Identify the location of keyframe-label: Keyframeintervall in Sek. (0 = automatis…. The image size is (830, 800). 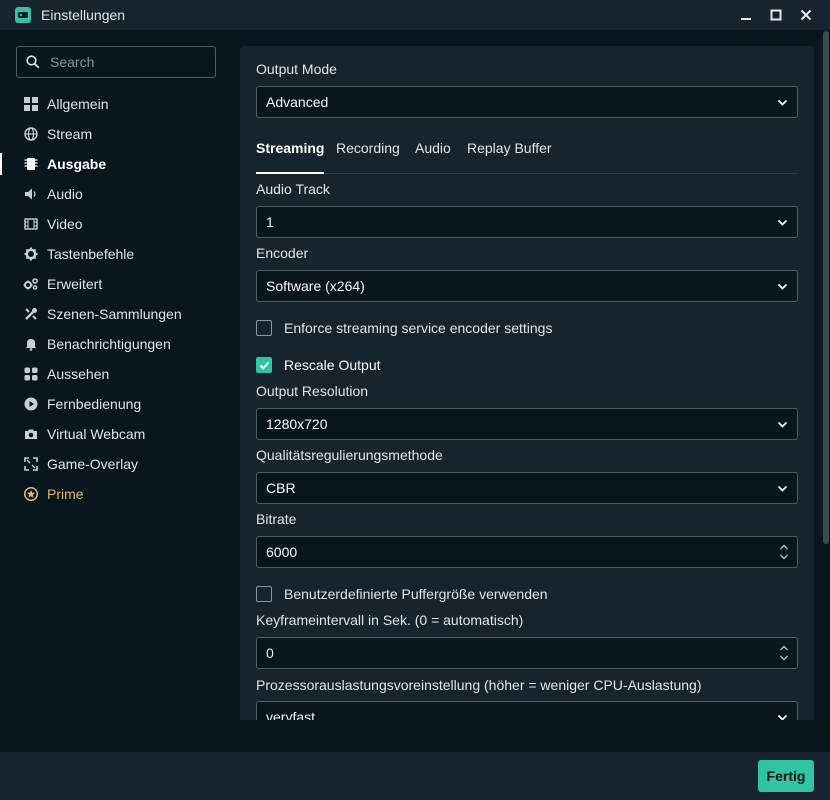
(390, 620).